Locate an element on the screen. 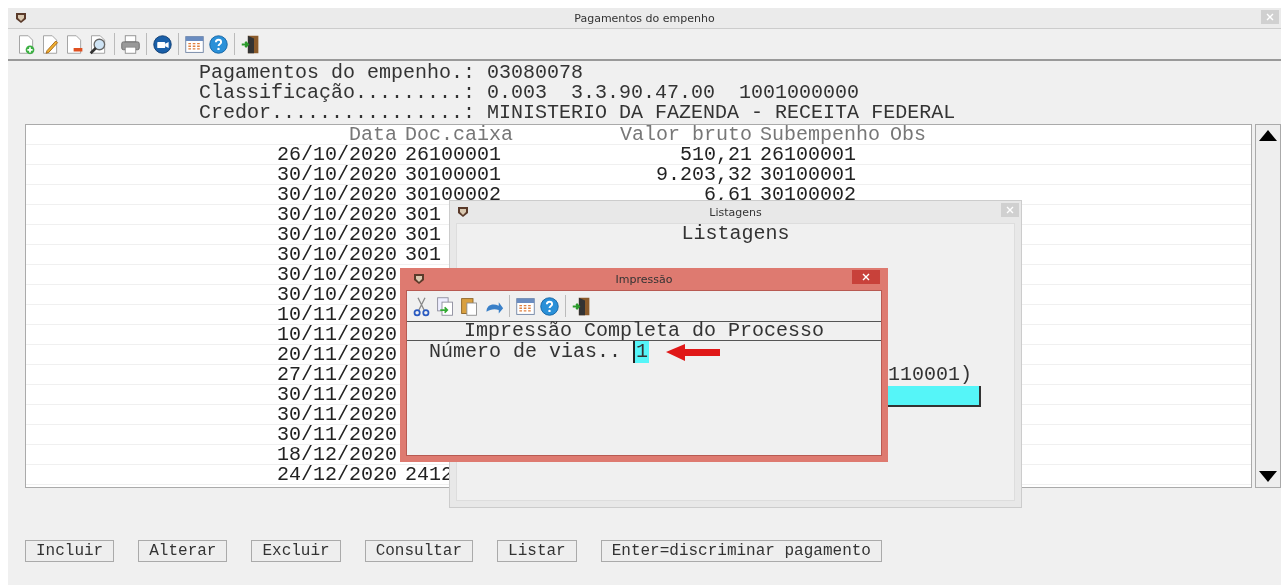 The image size is (1281, 585). dialog-heading: Impressão Completa do Processo is located at coordinates (644, 331).